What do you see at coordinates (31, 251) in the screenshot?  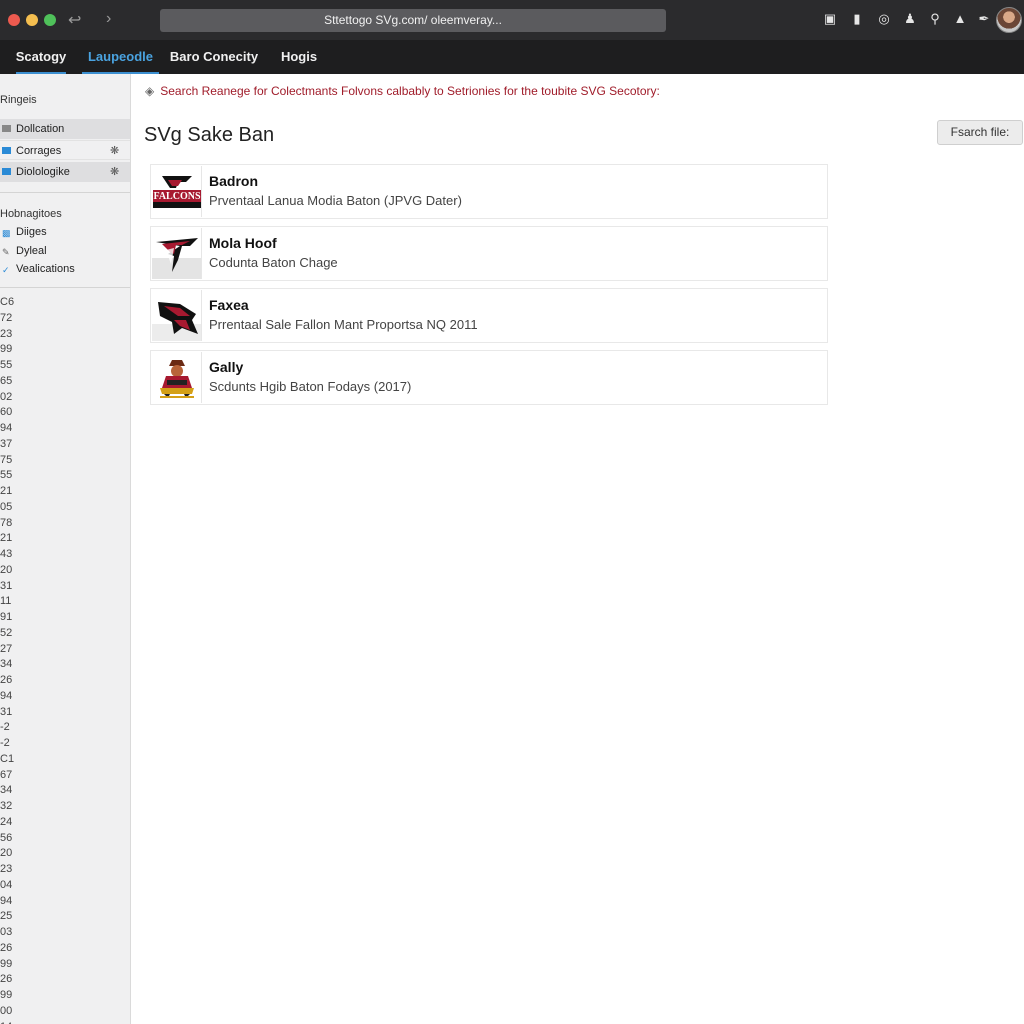 I see `sidebar-subitem-label: Dyleal` at bounding box center [31, 251].